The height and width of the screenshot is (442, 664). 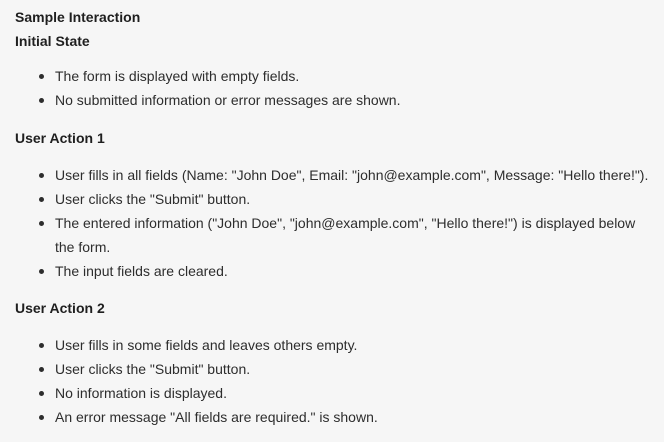 What do you see at coordinates (344, 271) in the screenshot?
I see `list-item: The input fields are cleared.` at bounding box center [344, 271].